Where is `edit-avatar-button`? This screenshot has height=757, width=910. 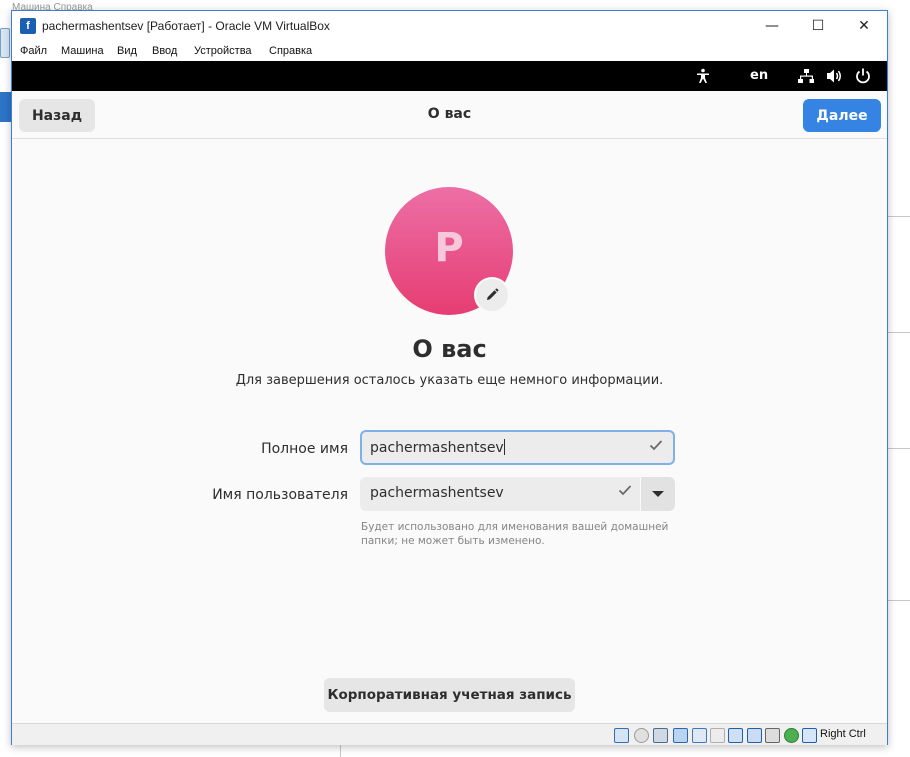
edit-avatar-button is located at coordinates (492, 295).